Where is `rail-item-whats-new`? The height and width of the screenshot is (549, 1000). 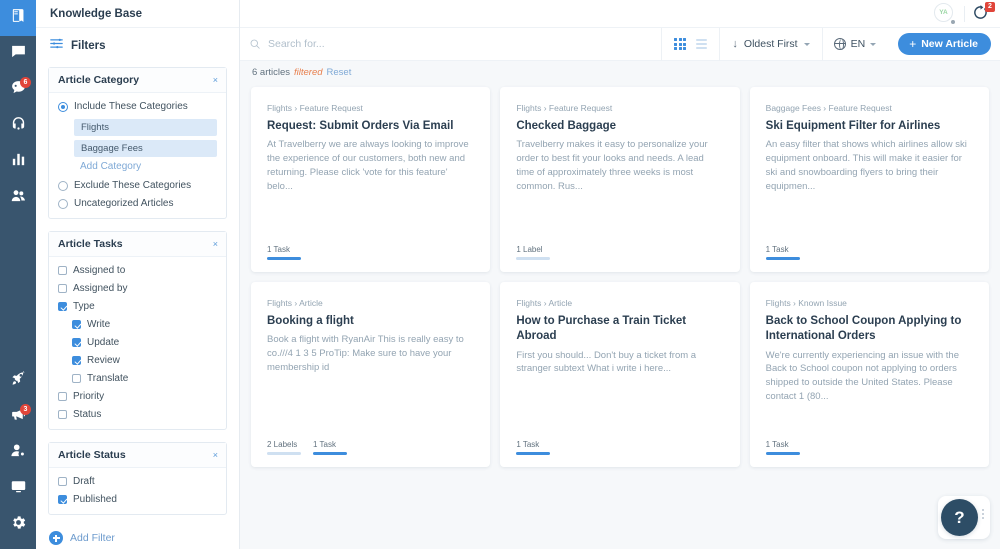
rail-item-whats-new is located at coordinates (18, 381).